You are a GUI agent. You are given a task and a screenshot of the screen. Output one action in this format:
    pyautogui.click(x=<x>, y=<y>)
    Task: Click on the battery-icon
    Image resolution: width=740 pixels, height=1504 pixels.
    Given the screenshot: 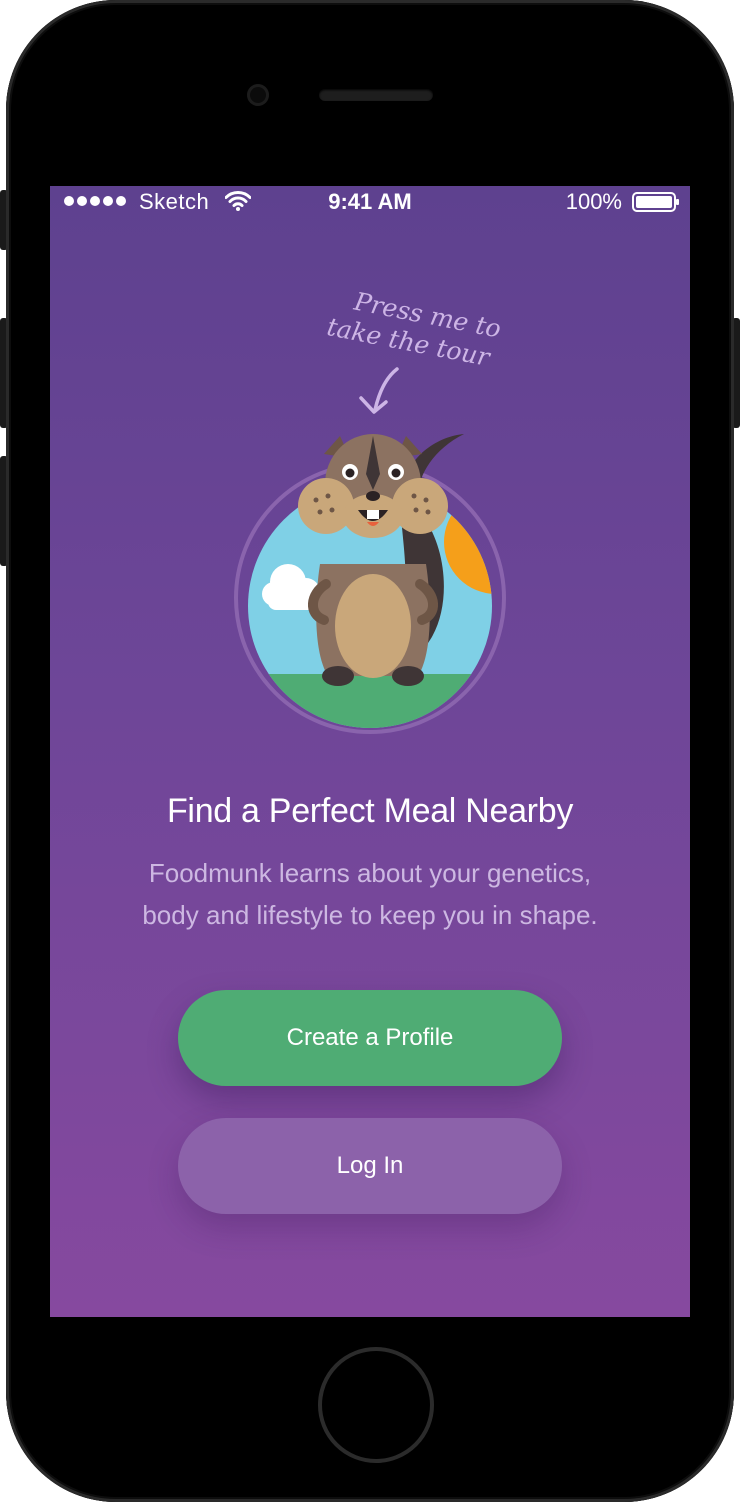 What is the action you would take?
    pyautogui.click(x=655, y=202)
    